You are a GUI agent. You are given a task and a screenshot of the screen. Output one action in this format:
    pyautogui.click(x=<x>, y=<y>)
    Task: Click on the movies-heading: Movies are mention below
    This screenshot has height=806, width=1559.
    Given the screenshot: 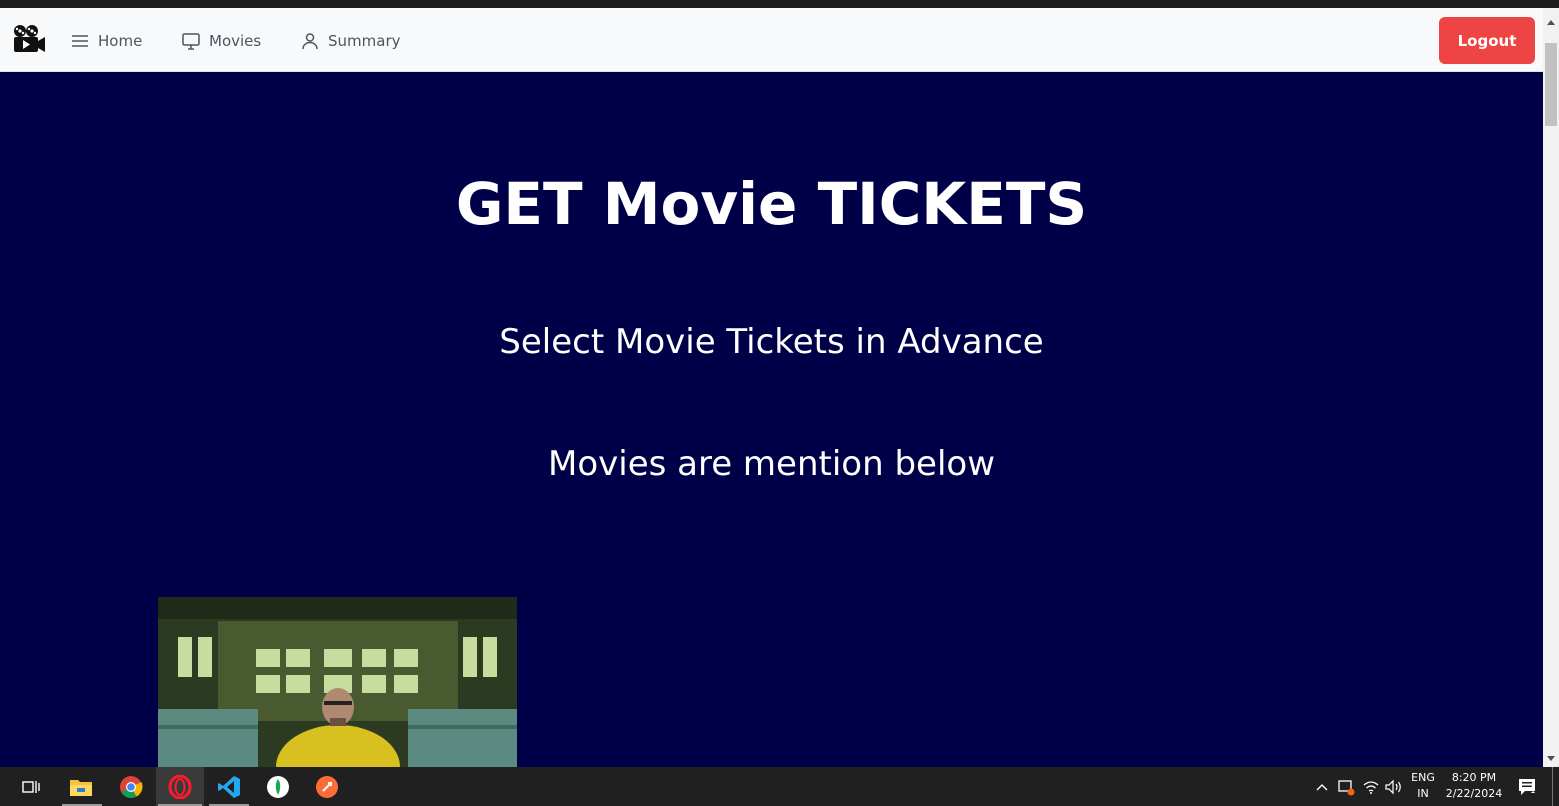 What is the action you would take?
    pyautogui.click(x=771, y=464)
    